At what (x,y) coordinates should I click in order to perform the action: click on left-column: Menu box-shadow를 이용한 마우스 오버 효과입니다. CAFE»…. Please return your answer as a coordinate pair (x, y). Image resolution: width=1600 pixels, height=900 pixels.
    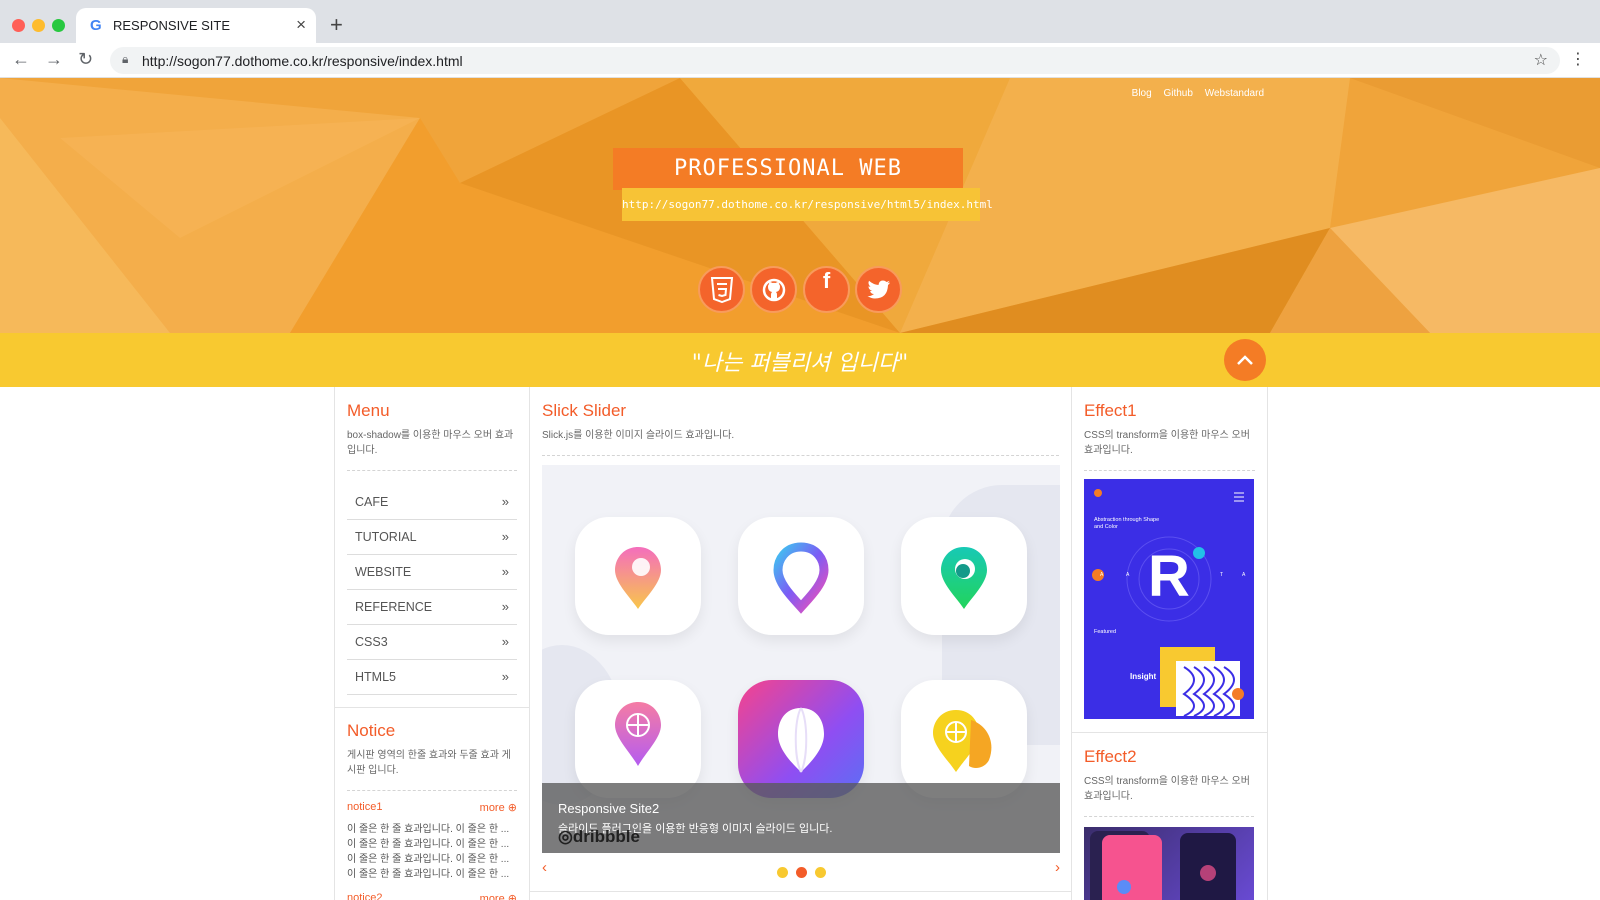
    Looking at the image, I should click on (432, 643).